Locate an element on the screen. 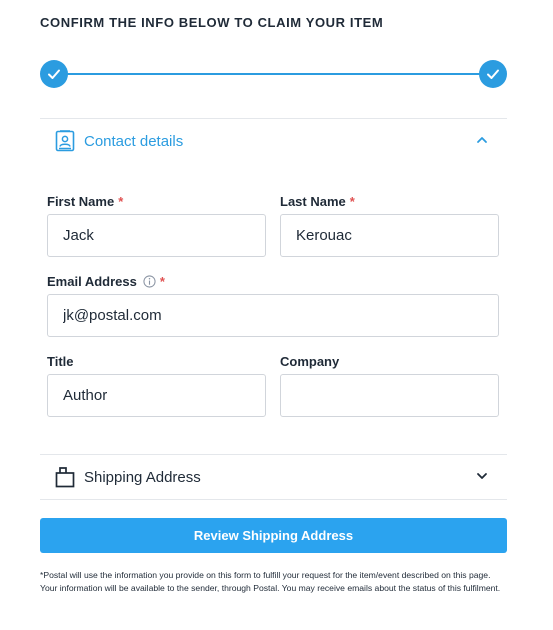  title-label: Title is located at coordinates (60, 361).